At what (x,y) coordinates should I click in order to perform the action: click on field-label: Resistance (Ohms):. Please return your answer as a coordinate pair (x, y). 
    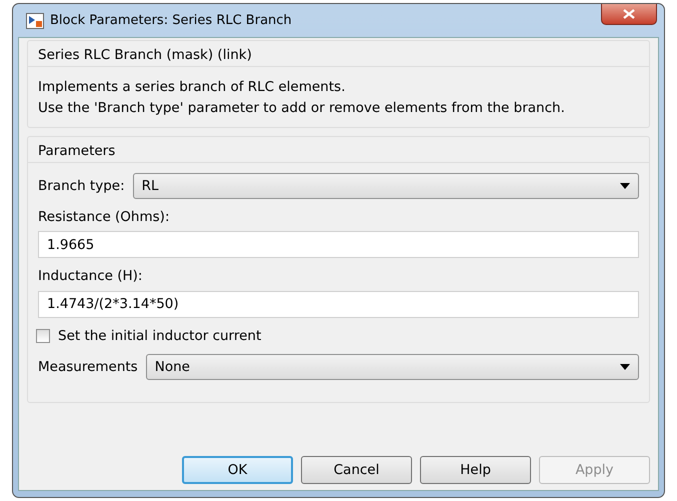
    Looking at the image, I should click on (104, 217).